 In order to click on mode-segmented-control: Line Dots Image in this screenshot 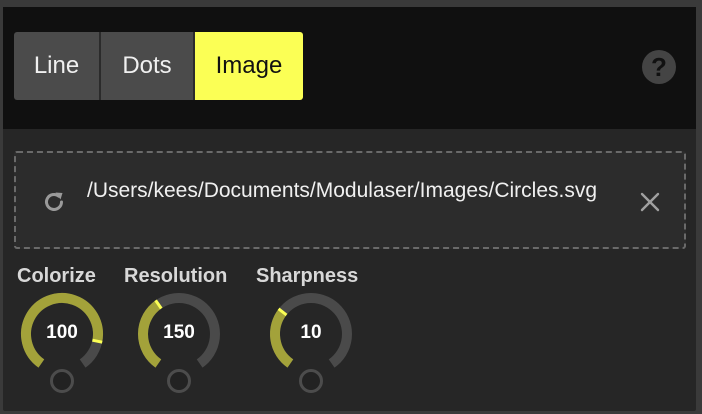, I will do `click(158, 66)`.